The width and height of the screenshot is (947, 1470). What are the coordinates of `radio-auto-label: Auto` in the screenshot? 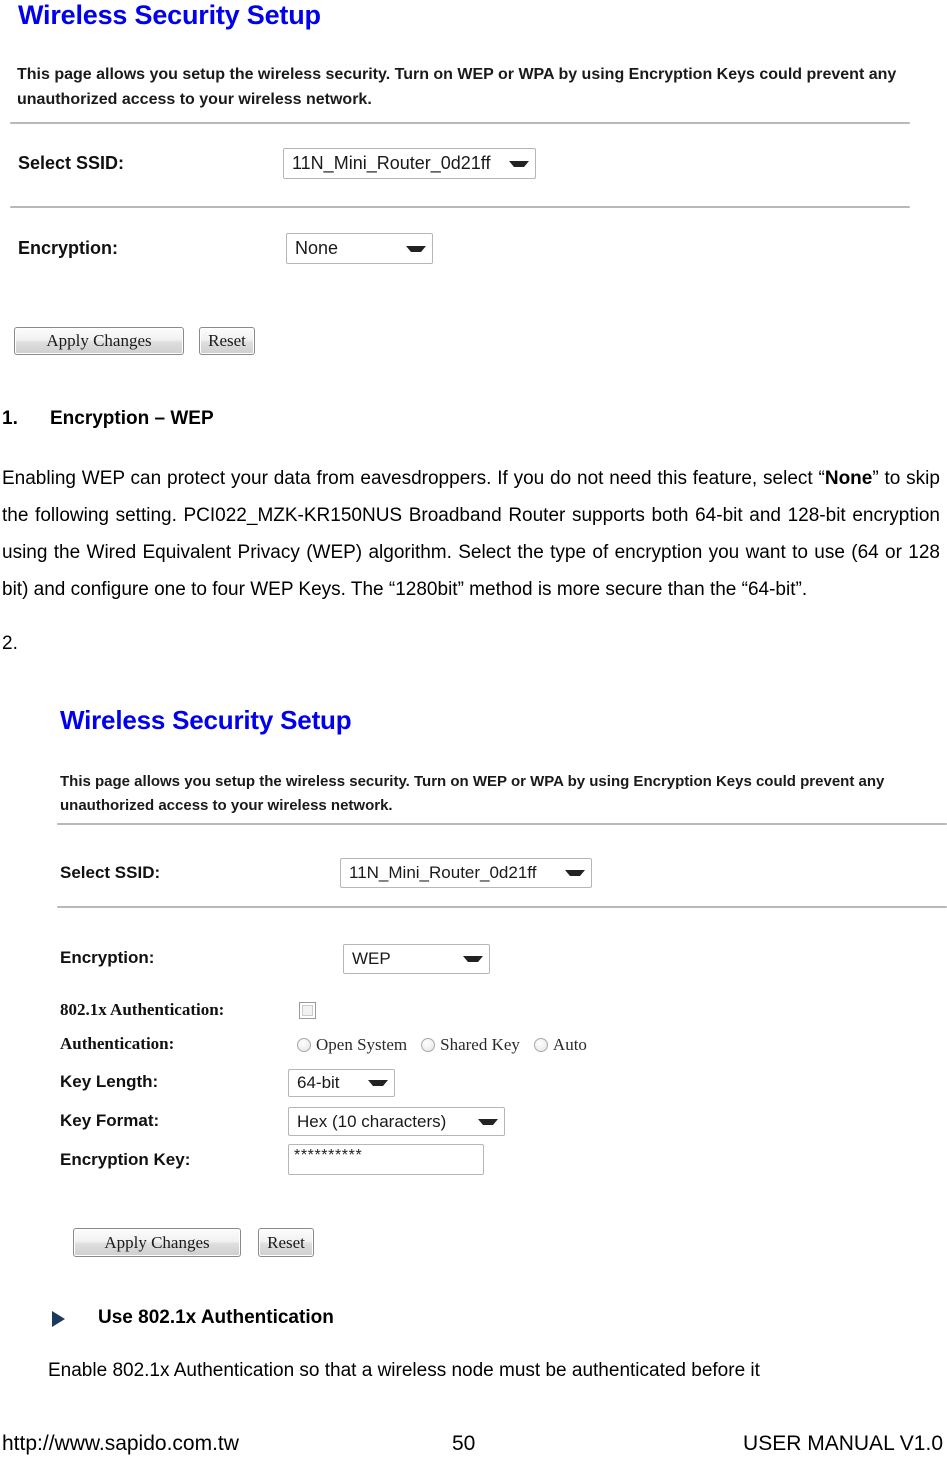 It's located at (569, 1044).